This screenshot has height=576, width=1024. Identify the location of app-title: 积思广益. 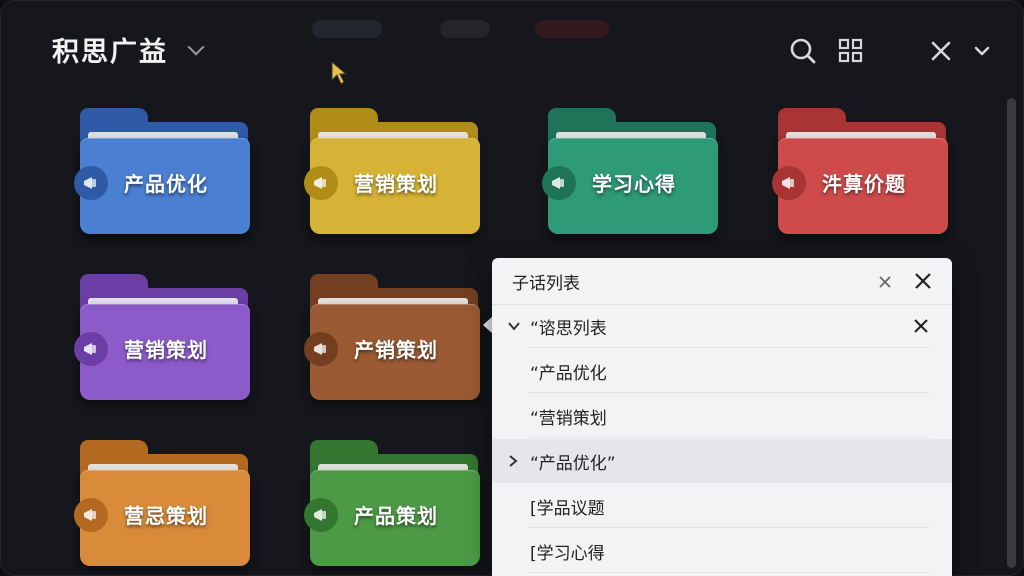
(110, 52).